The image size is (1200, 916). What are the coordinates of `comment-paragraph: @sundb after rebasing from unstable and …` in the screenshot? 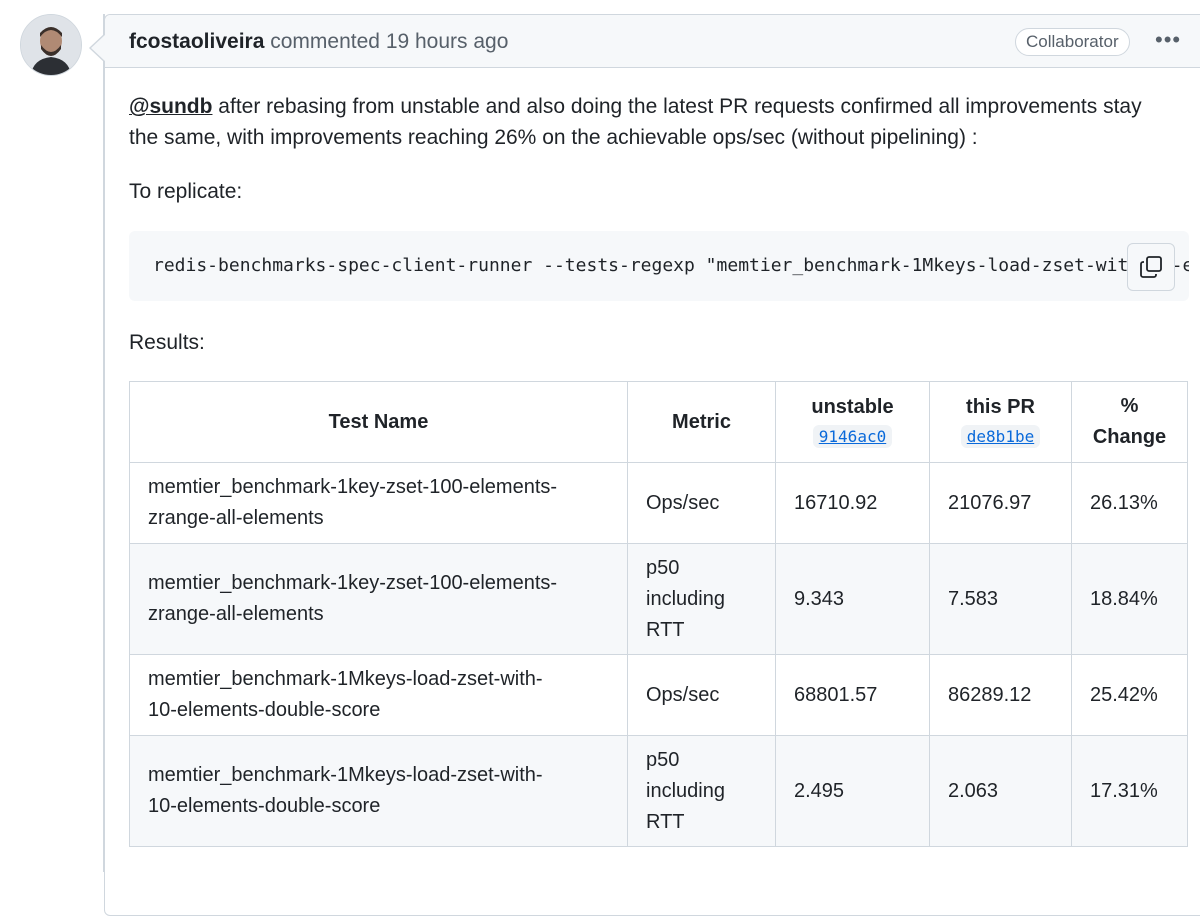 It's located at (635, 122).